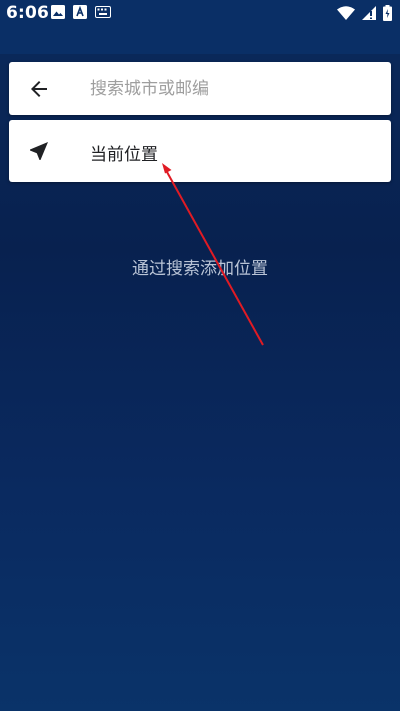 The image size is (400, 711). What do you see at coordinates (103, 12) in the screenshot?
I see `keyboard-icon` at bounding box center [103, 12].